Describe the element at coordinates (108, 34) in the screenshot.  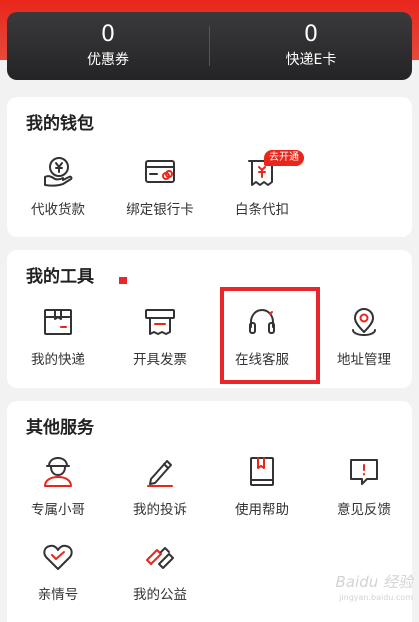
I see `coupon-count: 0` at that location.